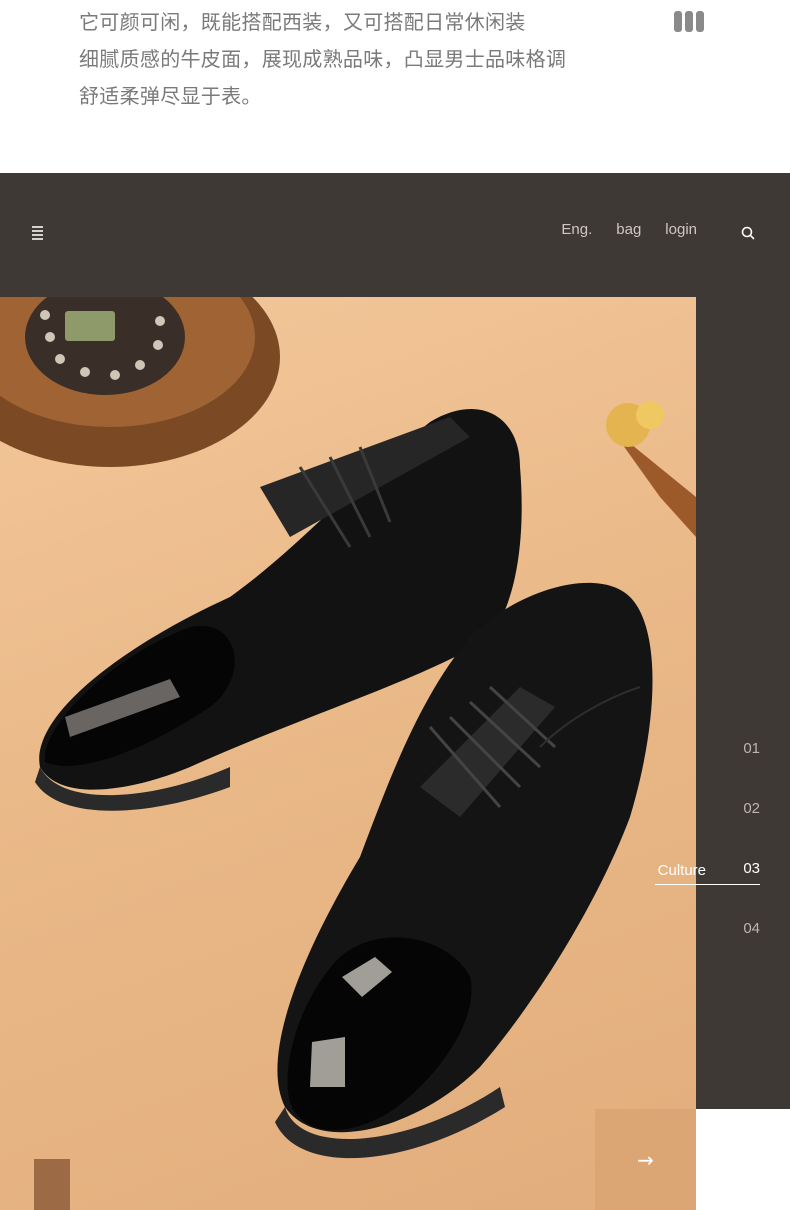  What do you see at coordinates (748, 233) in the screenshot?
I see `search-icon` at bounding box center [748, 233].